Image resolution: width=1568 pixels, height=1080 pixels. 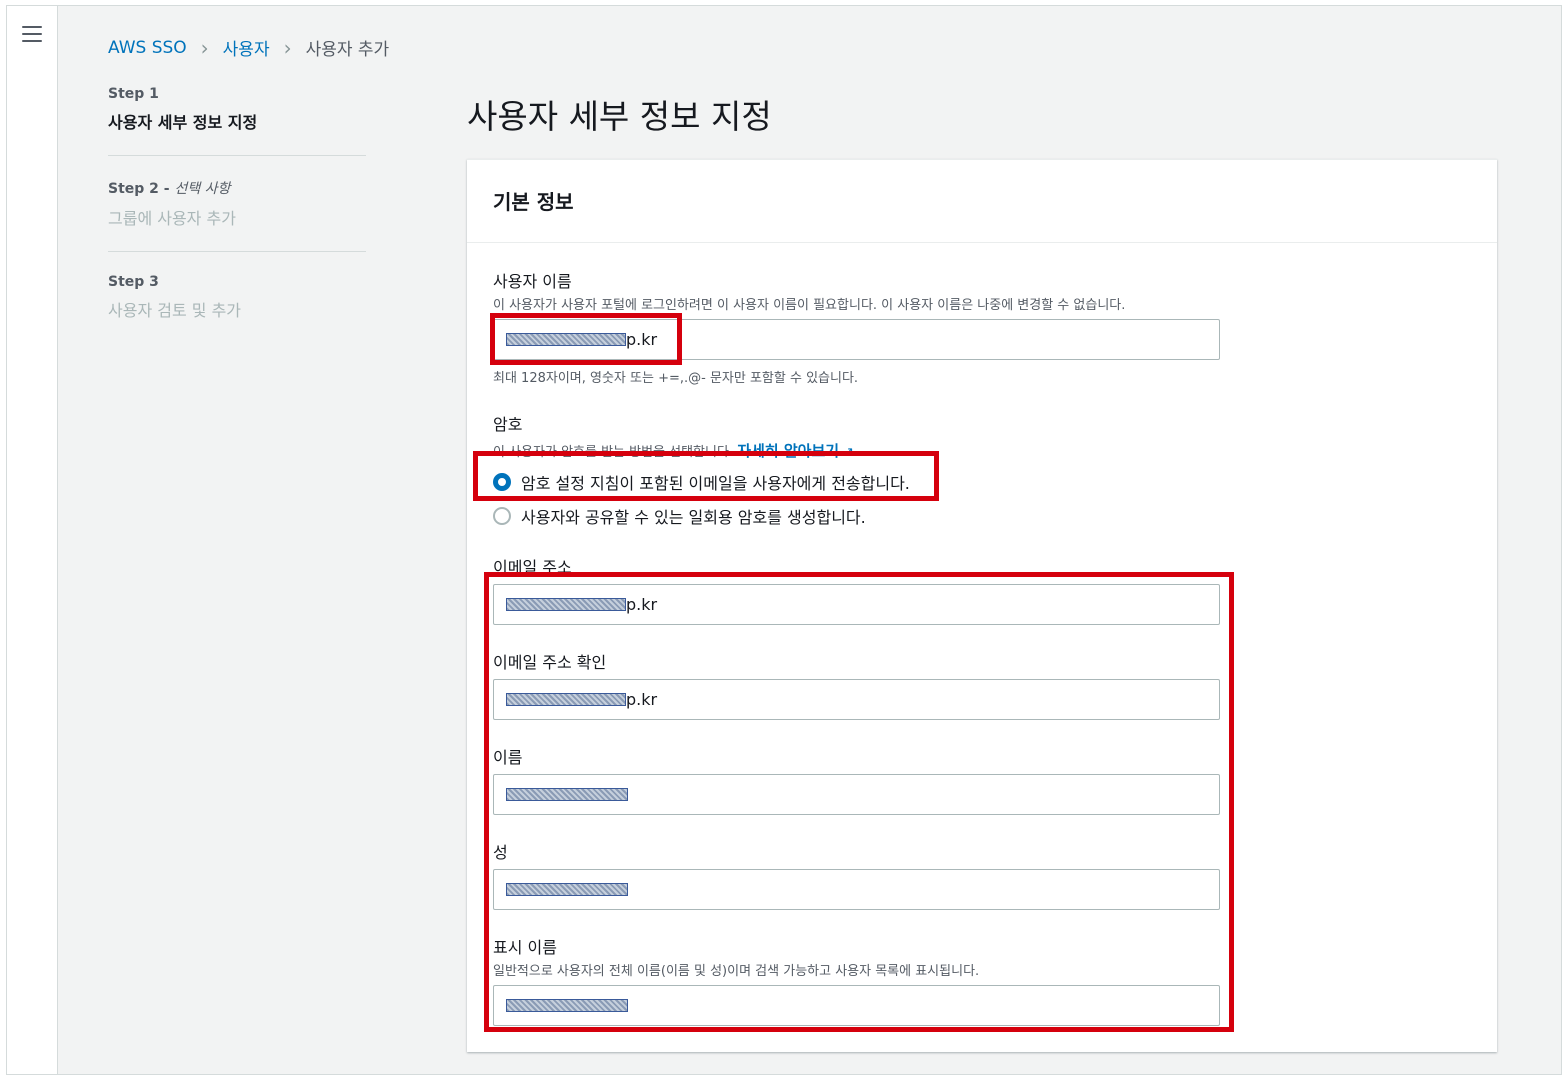 What do you see at coordinates (673, 451) in the screenshot?
I see `password-description: 이 사용자가 암호를 받는 방법을 선택합니다. 자세히 알아보기 ↗` at bounding box center [673, 451].